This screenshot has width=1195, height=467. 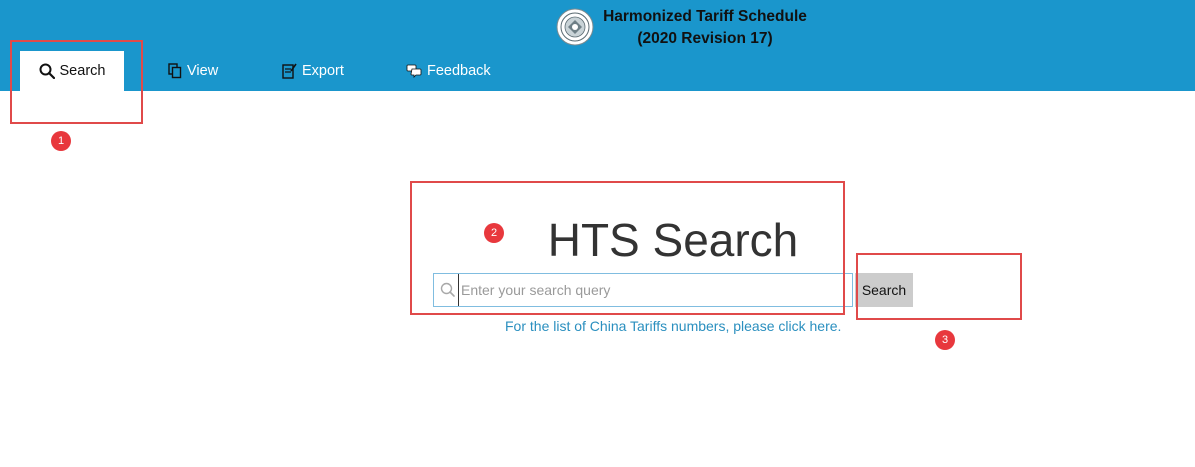 I want to click on tab-export: Export, so click(x=313, y=71).